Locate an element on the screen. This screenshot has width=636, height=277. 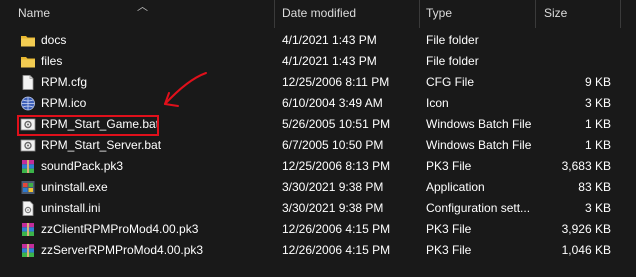
file-size: 3,683 KB is located at coordinates (586, 166).